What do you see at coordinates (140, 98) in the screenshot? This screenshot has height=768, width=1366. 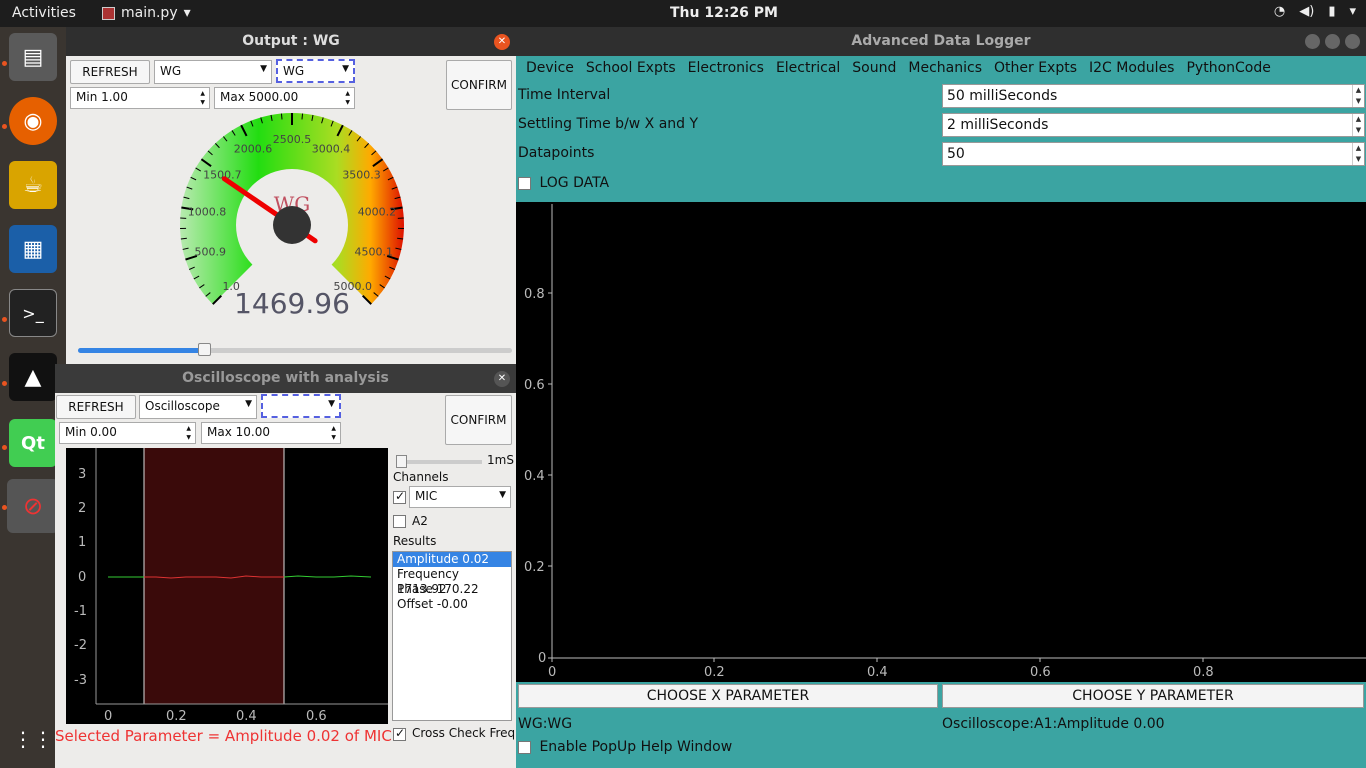 I see `min-spinbox: Min 1.00 ▲ ▼` at bounding box center [140, 98].